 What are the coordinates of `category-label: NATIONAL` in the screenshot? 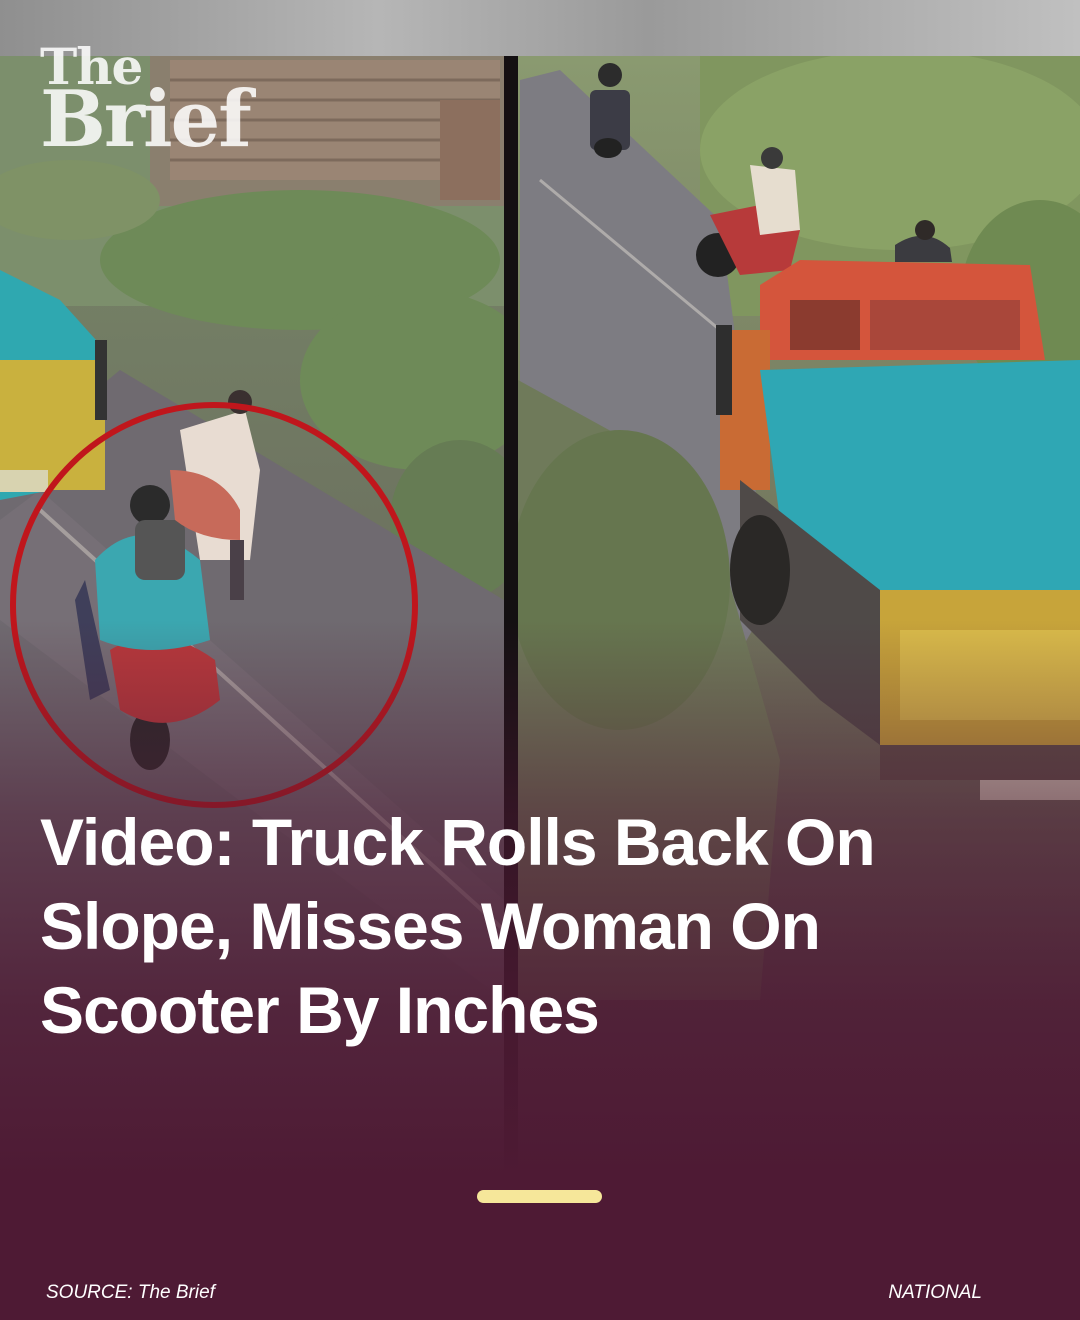 It's located at (935, 1293).